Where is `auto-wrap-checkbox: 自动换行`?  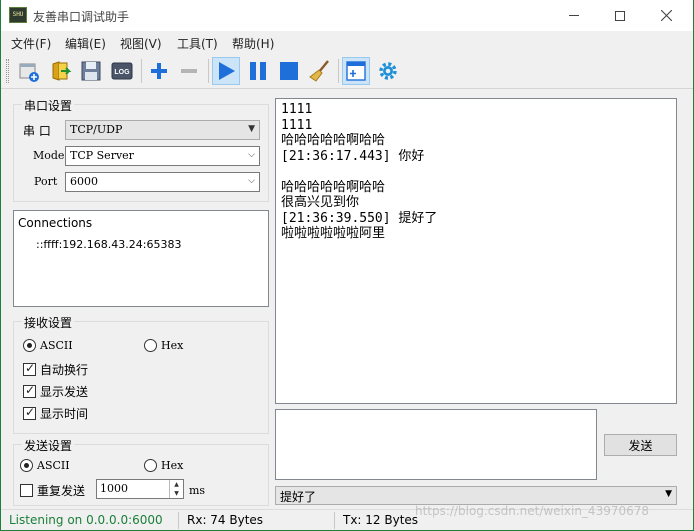
auto-wrap-checkbox: 自动换行 is located at coordinates (55, 369).